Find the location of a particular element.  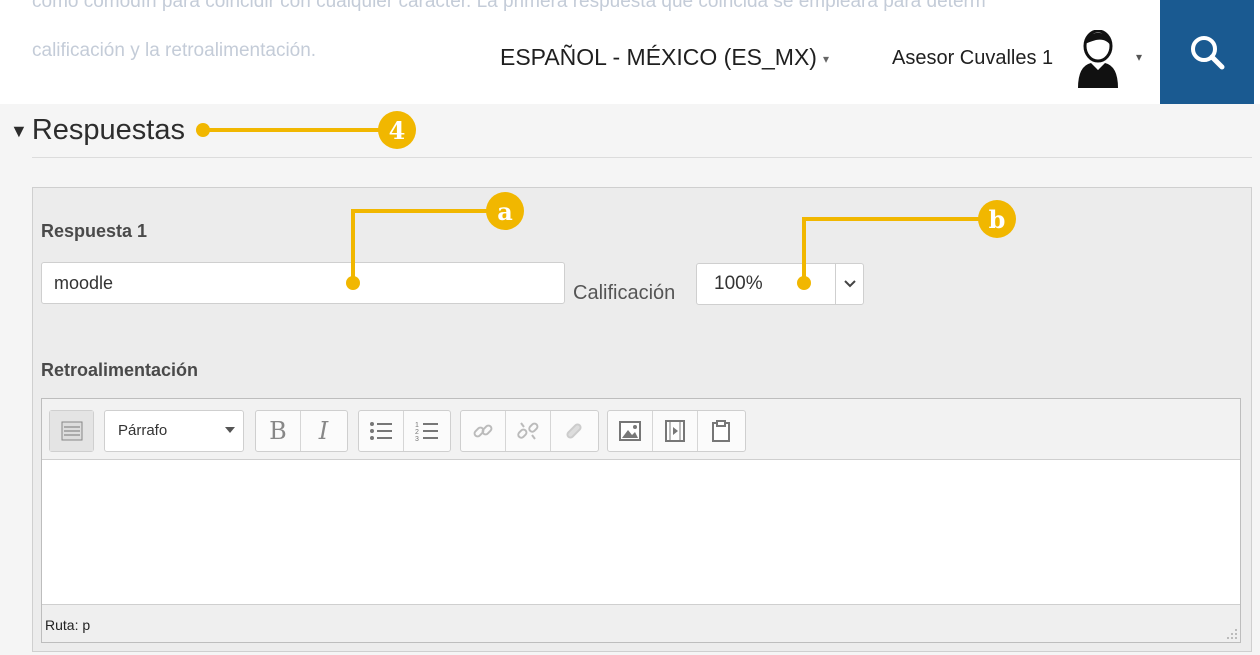

link-button is located at coordinates (483, 431).